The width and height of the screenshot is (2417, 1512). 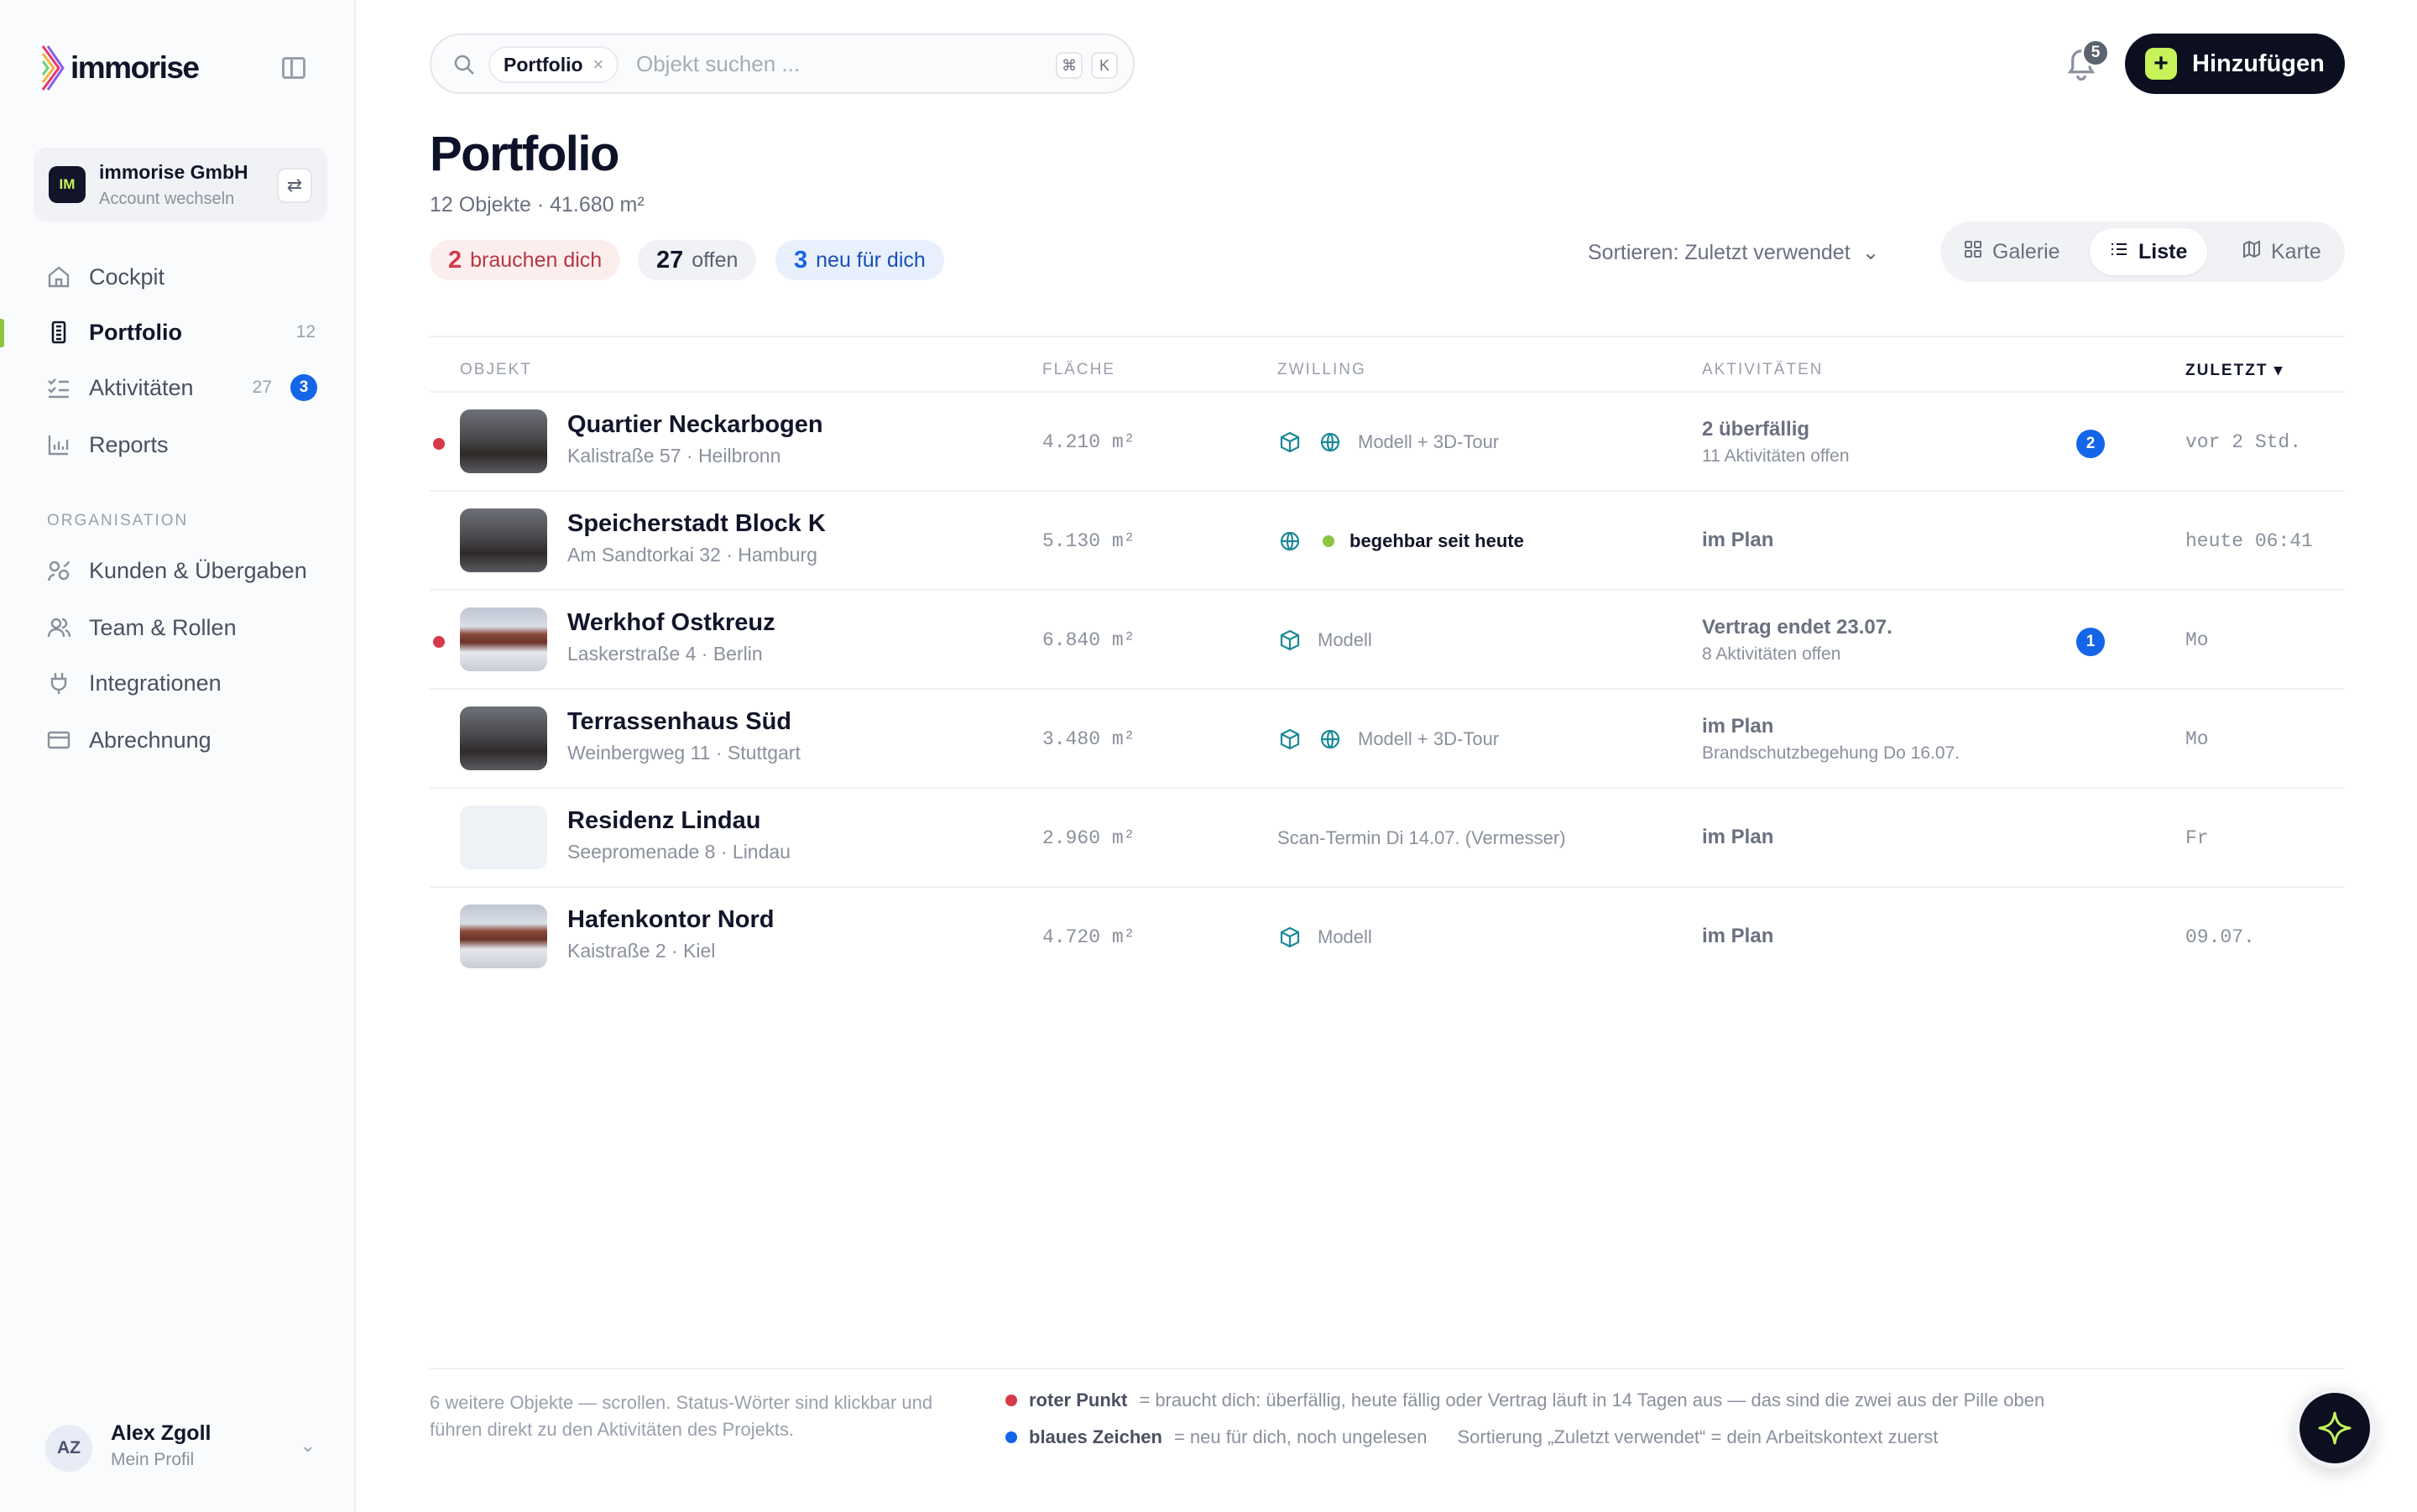 What do you see at coordinates (1973, 252) in the screenshot?
I see `grid-icon` at bounding box center [1973, 252].